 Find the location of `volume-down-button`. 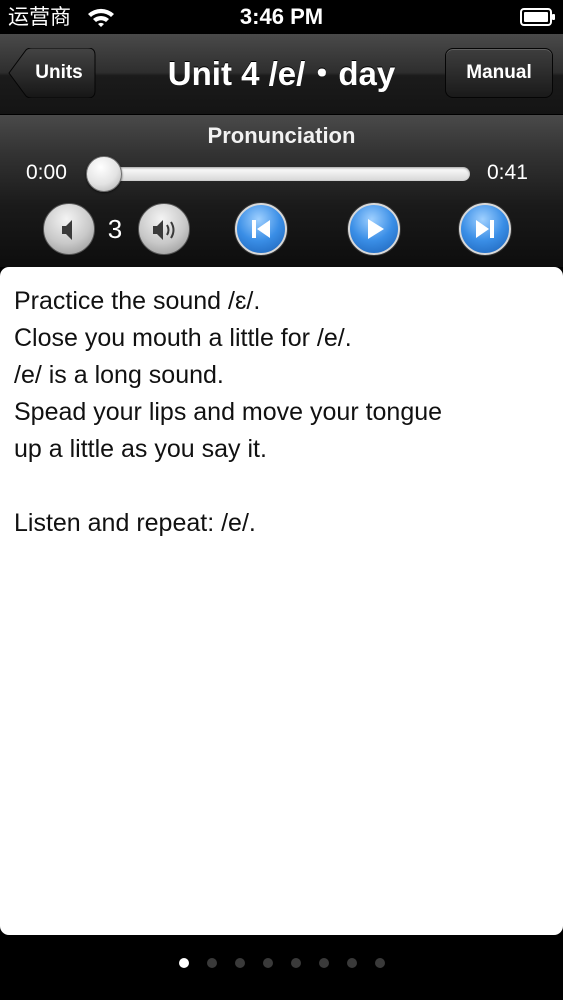

volume-down-button is located at coordinates (69, 229).